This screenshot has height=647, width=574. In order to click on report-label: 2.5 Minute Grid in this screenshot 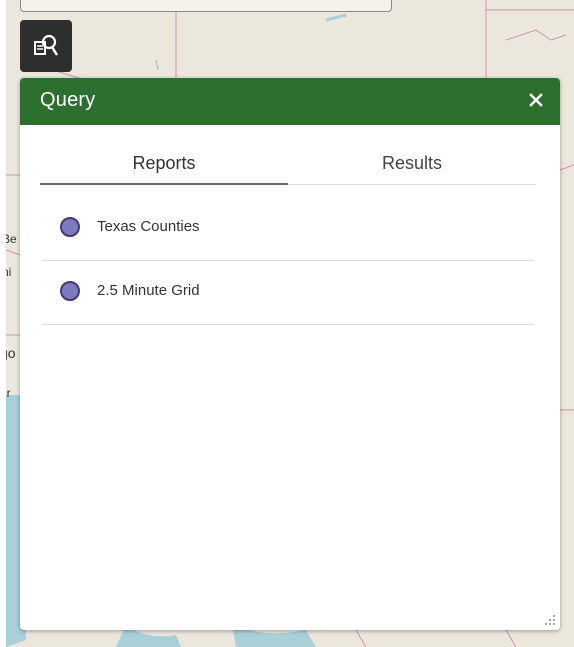, I will do `click(148, 290)`.